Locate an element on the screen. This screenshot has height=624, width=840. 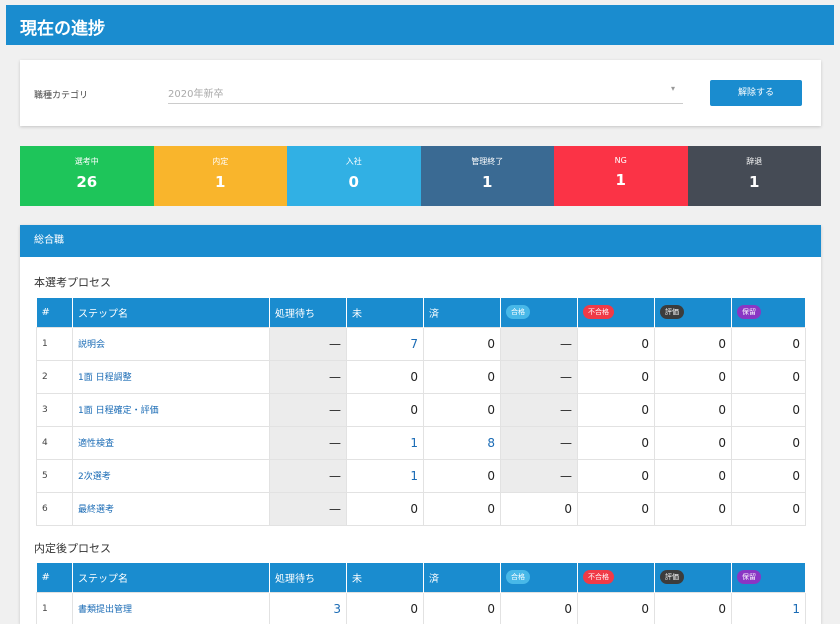
stat-offer: 内定 1 is located at coordinates (220, 176).